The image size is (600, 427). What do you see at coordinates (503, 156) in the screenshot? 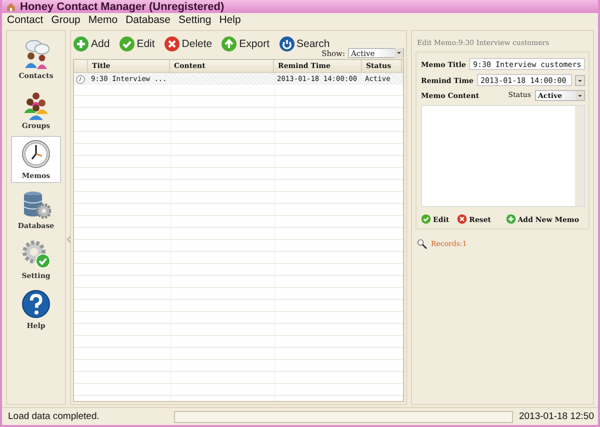
I see `memo-content-field` at bounding box center [503, 156].